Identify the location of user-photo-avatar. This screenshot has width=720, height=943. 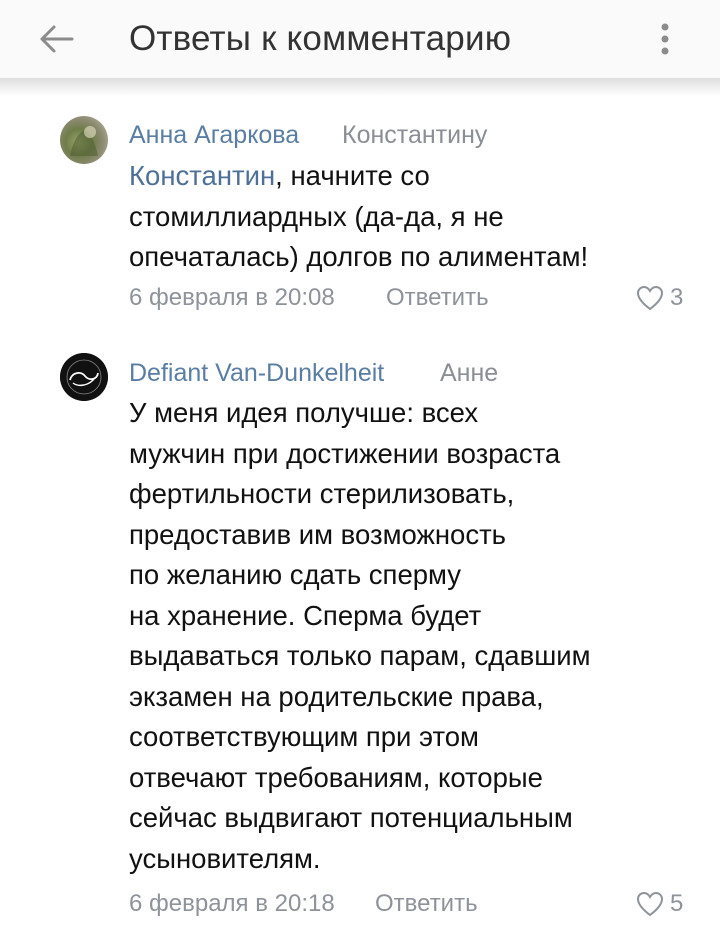
(84, 141).